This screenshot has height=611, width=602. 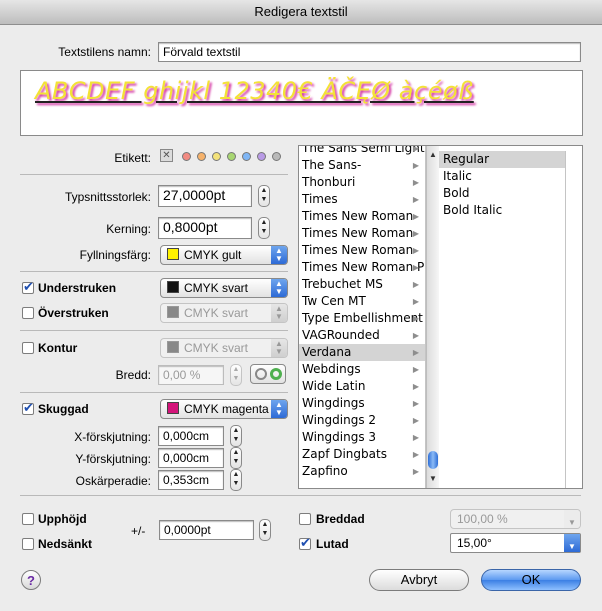 I want to click on font-family-item: Wingdings 3 ▶, so click(x=362, y=437).